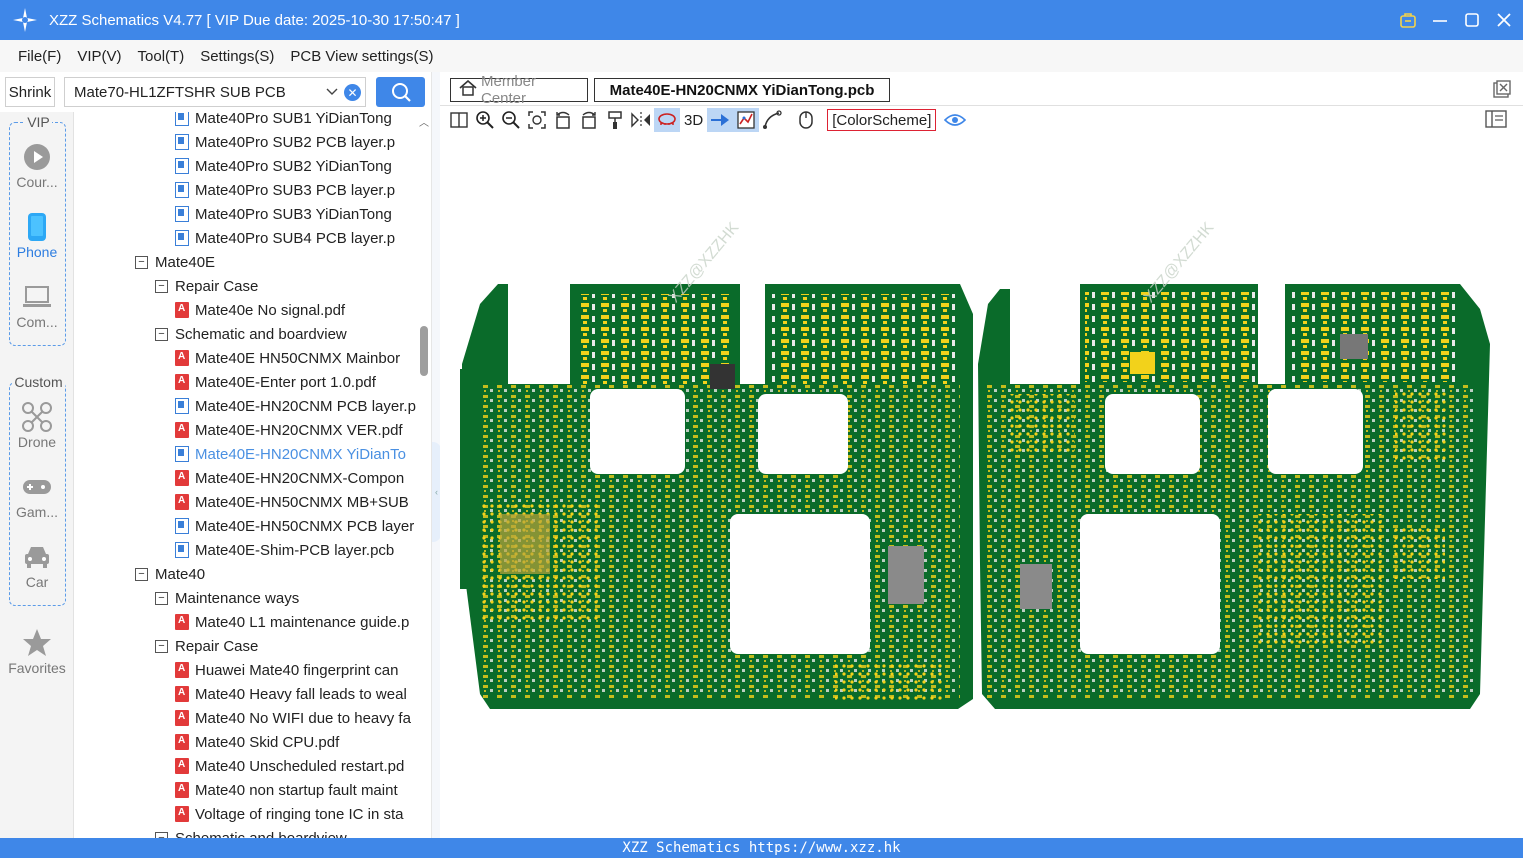  I want to click on shrink-button: Shrink, so click(30, 92).